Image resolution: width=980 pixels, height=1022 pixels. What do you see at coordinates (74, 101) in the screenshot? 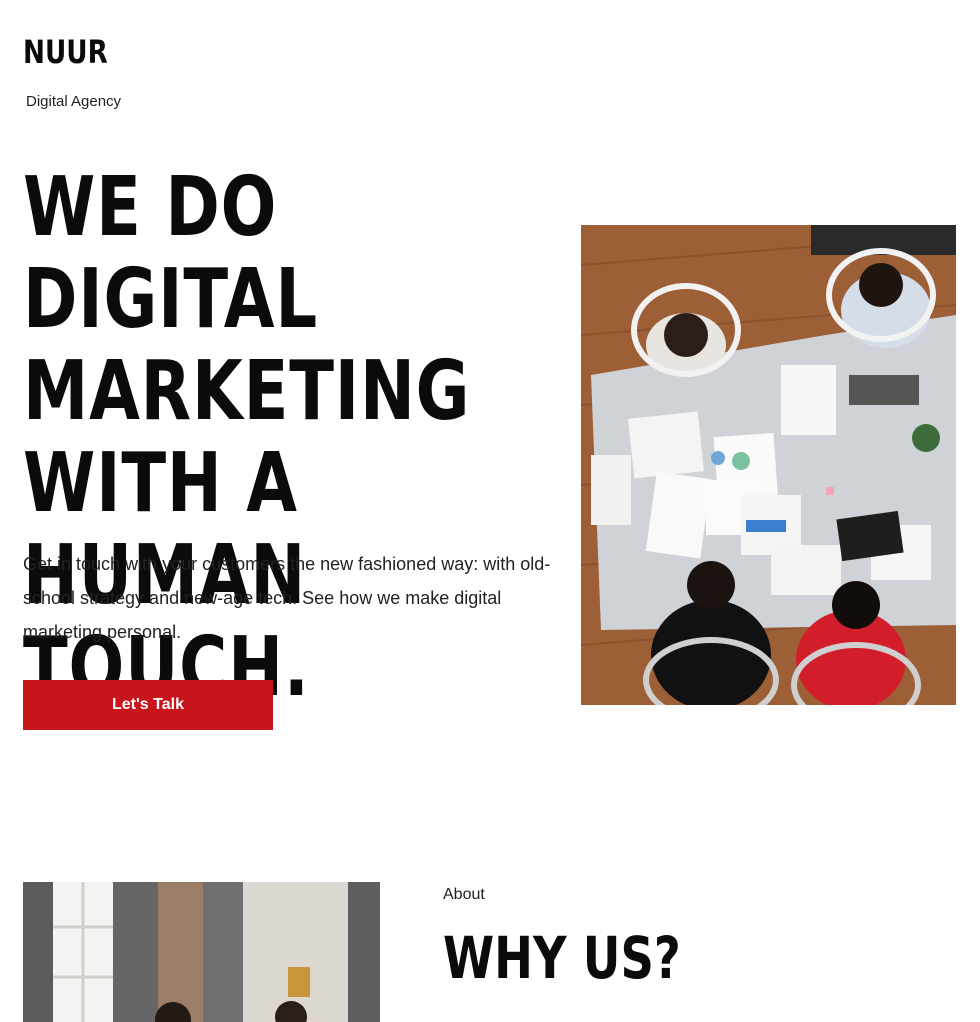
I see `brand-tagline: Digital Agency` at bounding box center [74, 101].